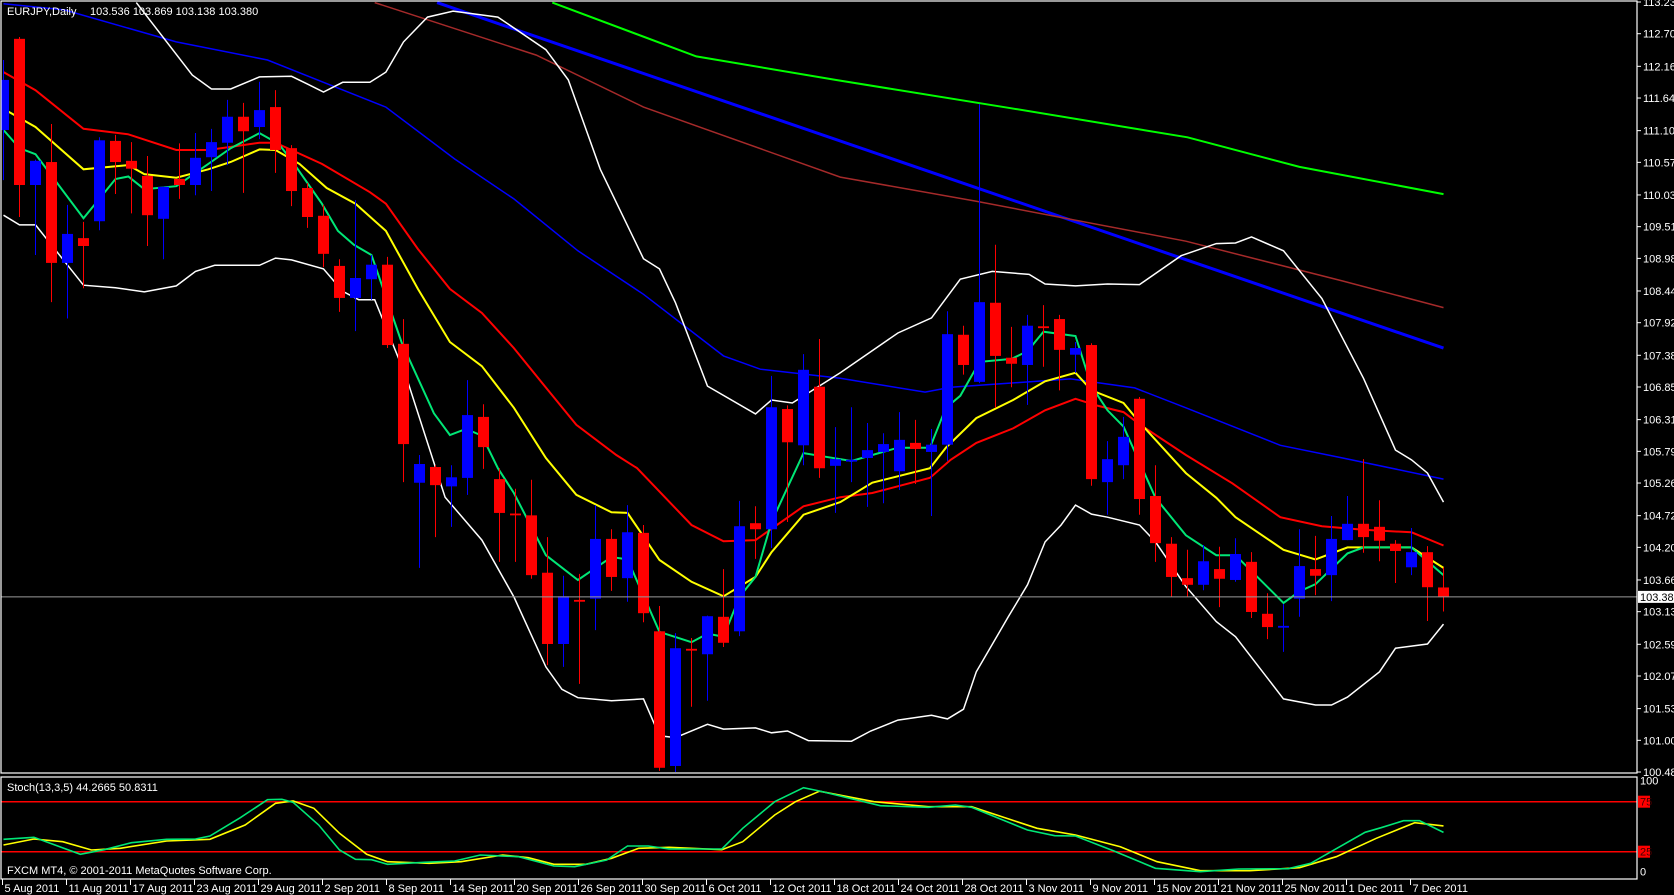 The width and height of the screenshot is (1674, 895). What do you see at coordinates (291, 889) in the screenshot?
I see `date-label: 29 Aug 2011` at bounding box center [291, 889].